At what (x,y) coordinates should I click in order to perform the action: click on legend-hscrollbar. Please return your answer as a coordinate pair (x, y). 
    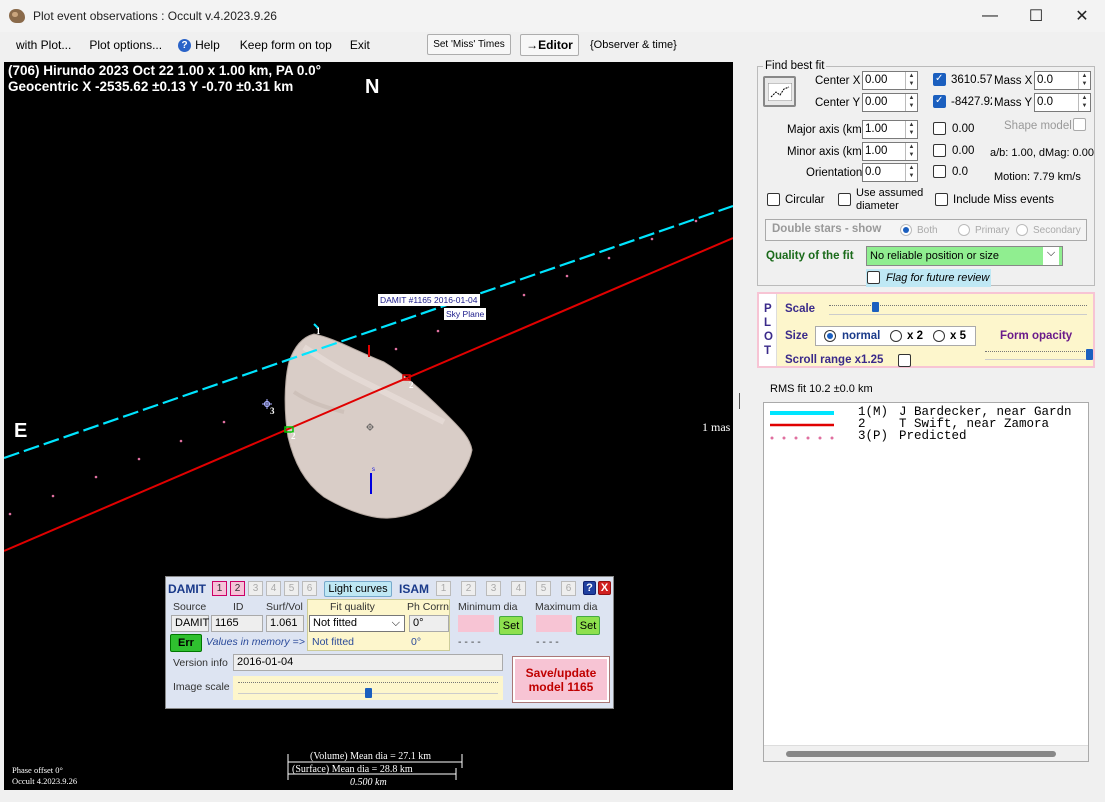
    Looking at the image, I should click on (926, 753).